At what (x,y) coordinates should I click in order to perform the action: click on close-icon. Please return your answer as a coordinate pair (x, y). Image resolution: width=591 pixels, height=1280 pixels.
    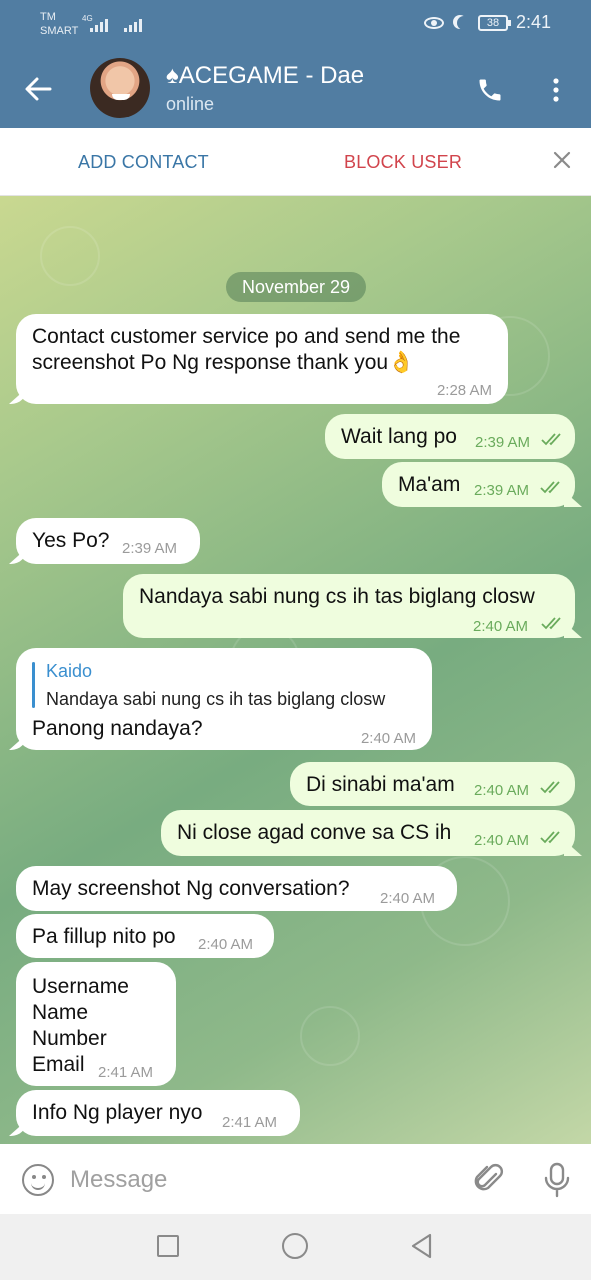
    Looking at the image, I should click on (562, 160).